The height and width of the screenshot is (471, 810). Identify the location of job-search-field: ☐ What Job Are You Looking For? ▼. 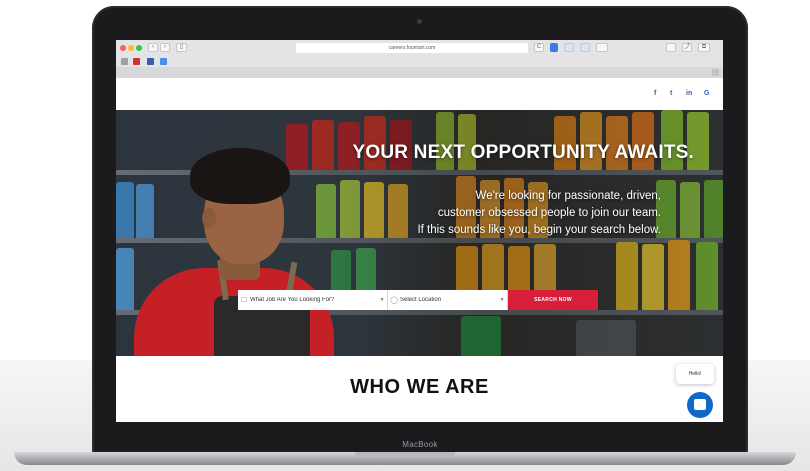
(313, 300).